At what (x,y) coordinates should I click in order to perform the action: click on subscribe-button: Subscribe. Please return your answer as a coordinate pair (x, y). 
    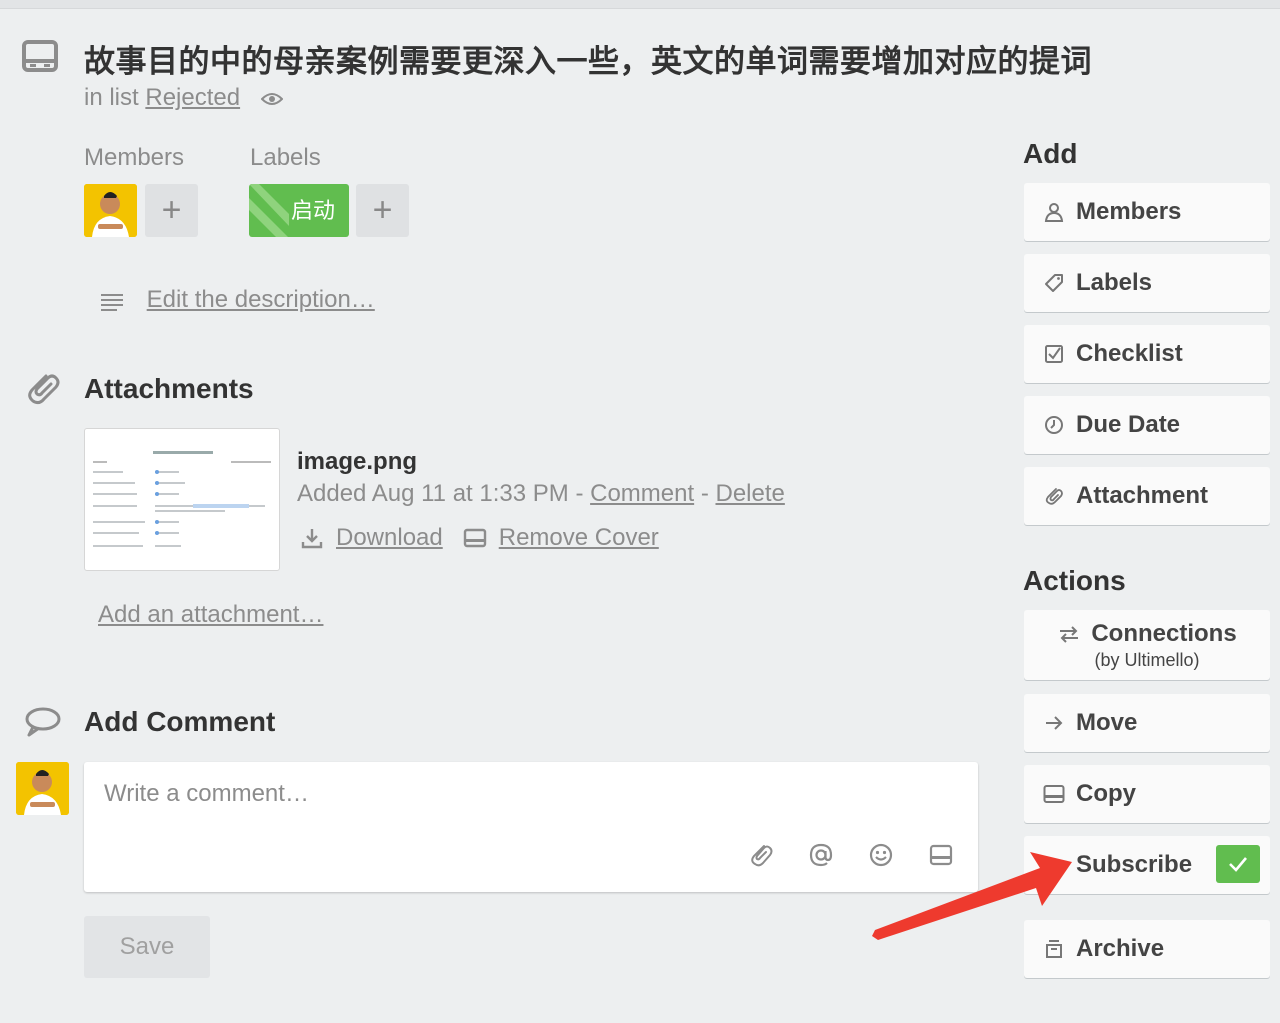
    Looking at the image, I should click on (1147, 865).